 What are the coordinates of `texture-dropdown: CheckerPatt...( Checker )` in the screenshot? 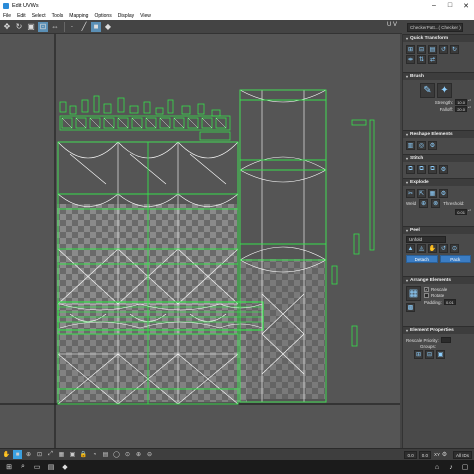 It's located at (435, 27).